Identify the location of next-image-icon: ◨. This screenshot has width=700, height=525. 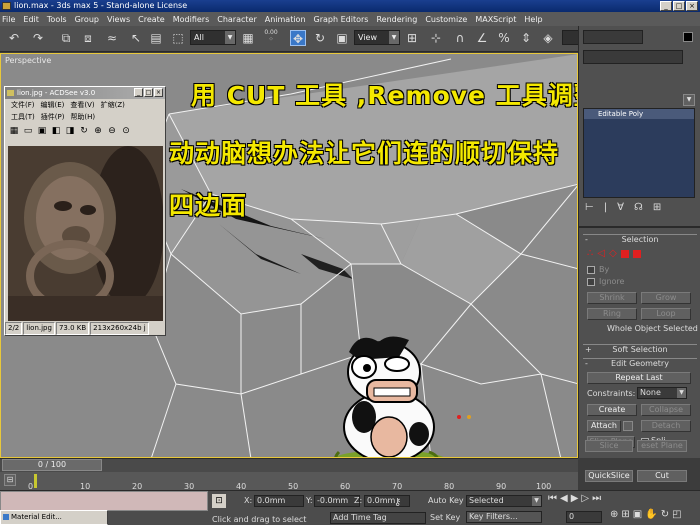
(70, 131).